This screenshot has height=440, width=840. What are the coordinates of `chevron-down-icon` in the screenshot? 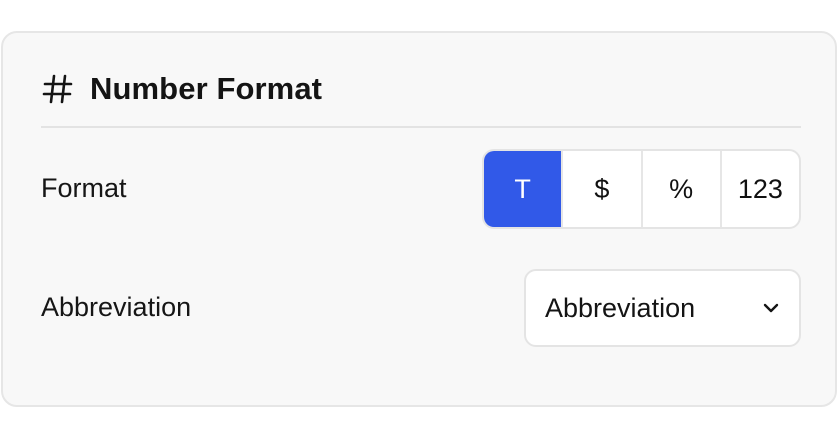 It's located at (771, 308).